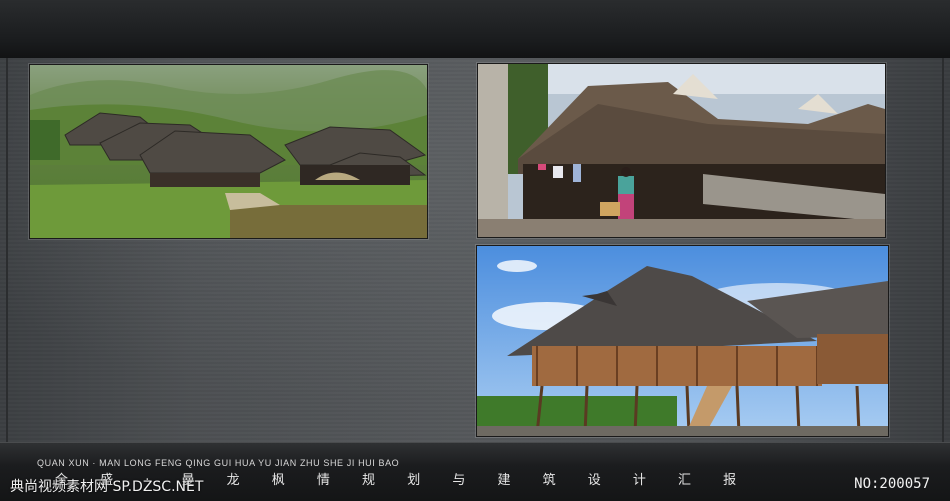  I want to click on site-watermark: 典尚视频素材网 SP.DZSC.NET, so click(107, 487).